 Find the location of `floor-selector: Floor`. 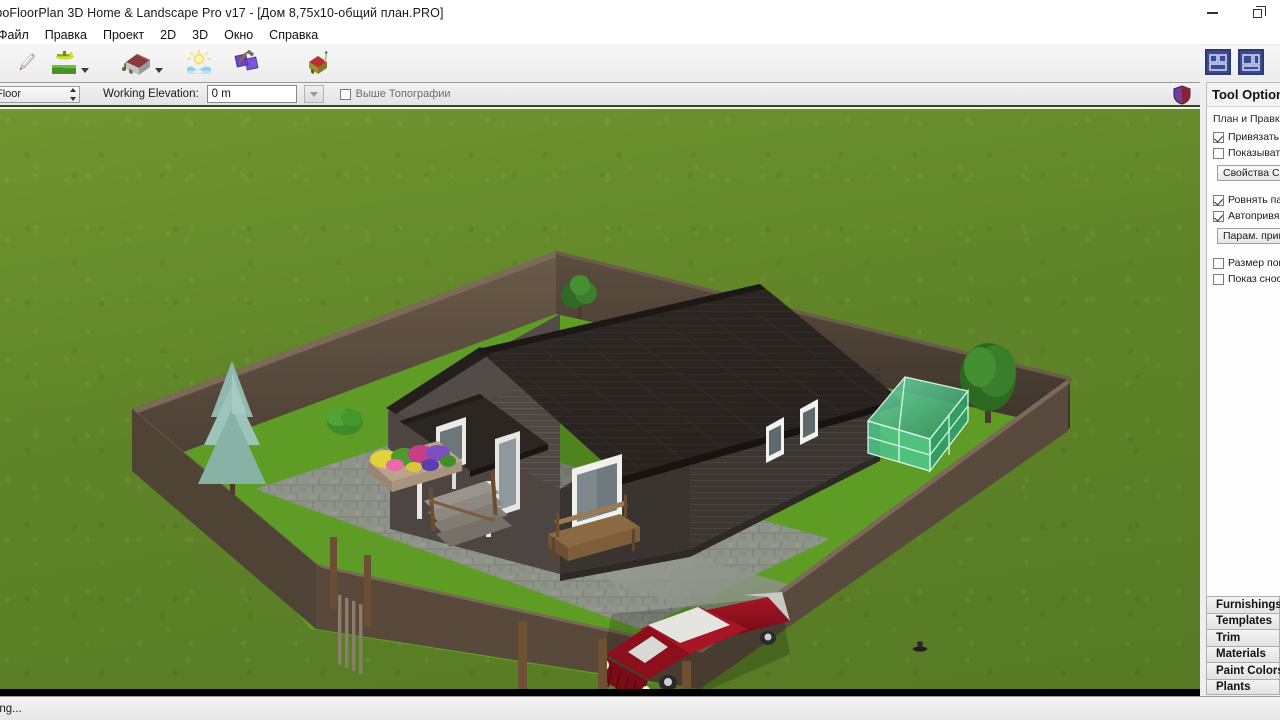

floor-selector: Floor is located at coordinates (40, 94).